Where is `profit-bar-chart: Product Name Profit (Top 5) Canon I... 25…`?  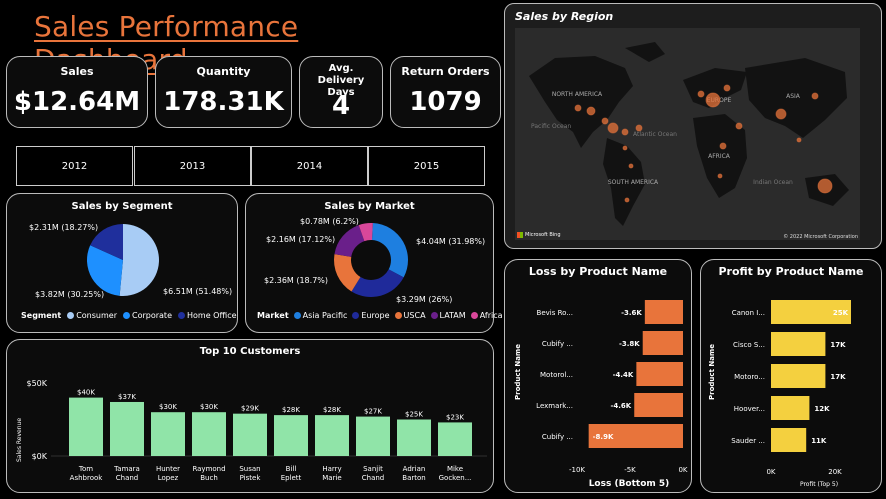 profit-bar-chart: Product Name Profit (Top 5) Canon I... 25… is located at coordinates (779, 394).